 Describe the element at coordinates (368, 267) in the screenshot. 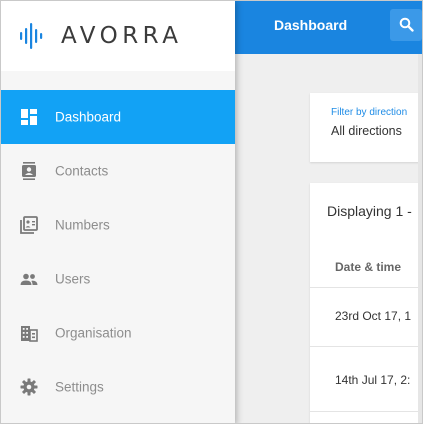

I see `column-header-date-time: Date & time` at that location.